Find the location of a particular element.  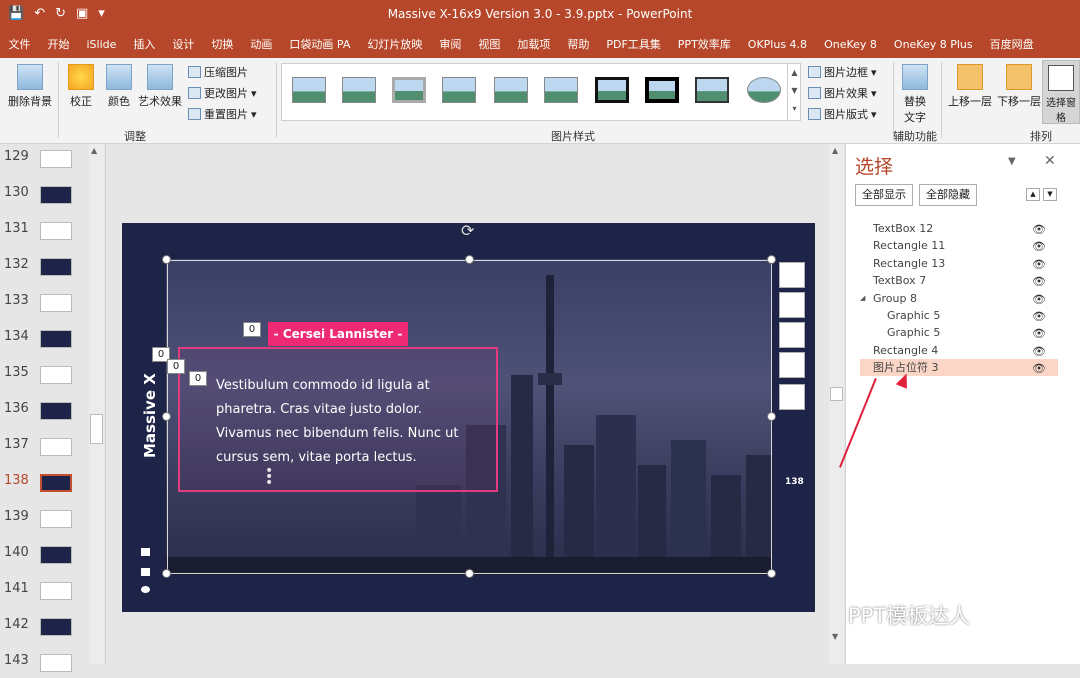

slide-thumbnail: 134 is located at coordinates (45, 339).